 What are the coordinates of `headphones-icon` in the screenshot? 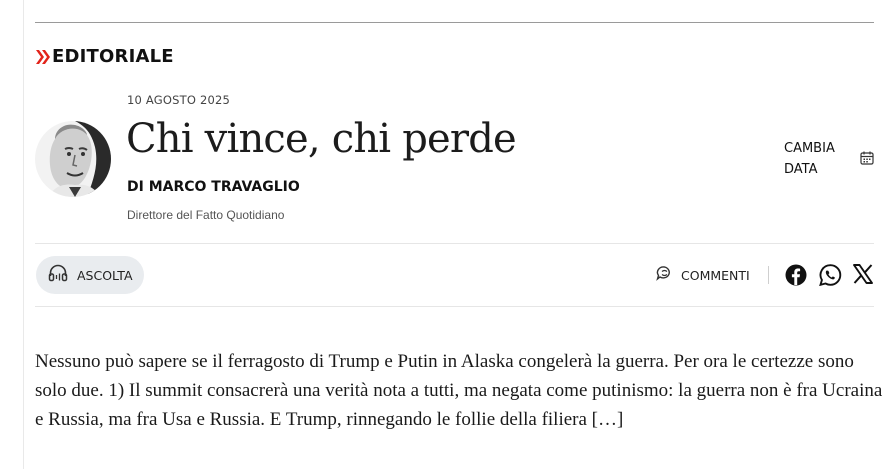 It's located at (52, 275).